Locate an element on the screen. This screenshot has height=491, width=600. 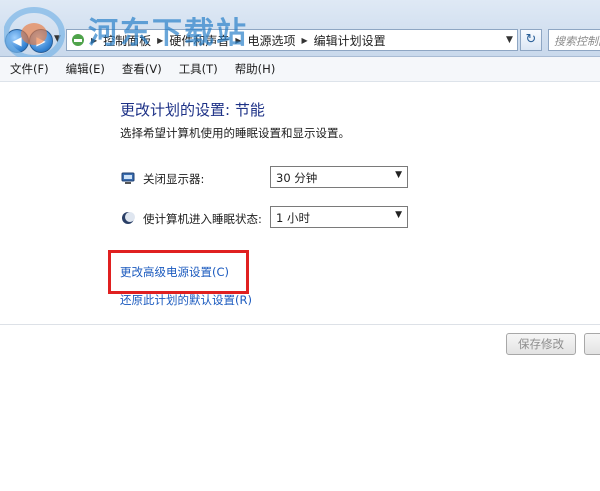
page-description: 选择希望计算机使用的睡眠设置和显示设置。 is located at coordinates (235, 133).